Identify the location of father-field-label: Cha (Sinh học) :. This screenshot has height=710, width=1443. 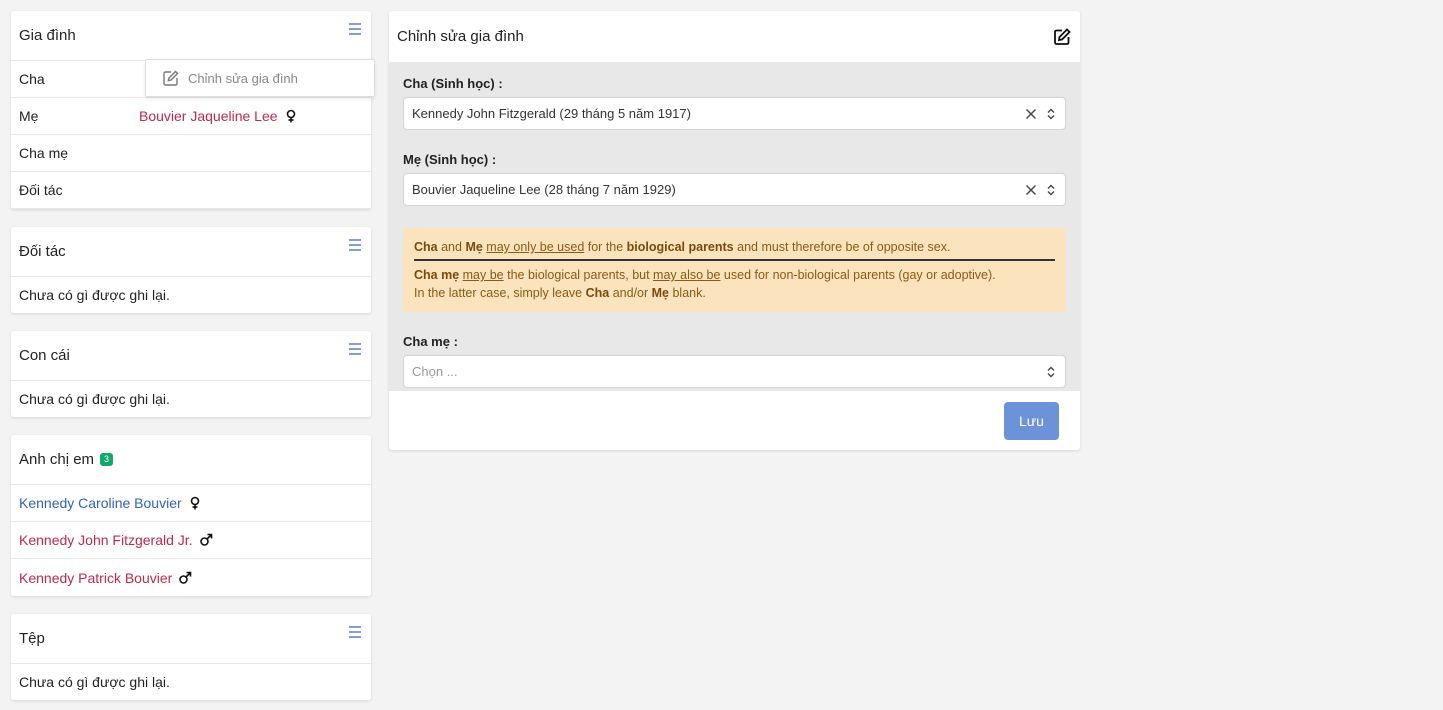
(453, 83).